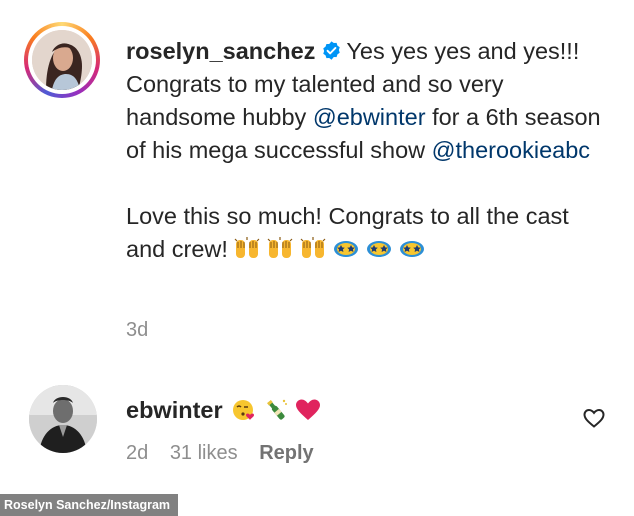 The image size is (634, 516). I want to click on comment-age: 2d, so click(137, 453).